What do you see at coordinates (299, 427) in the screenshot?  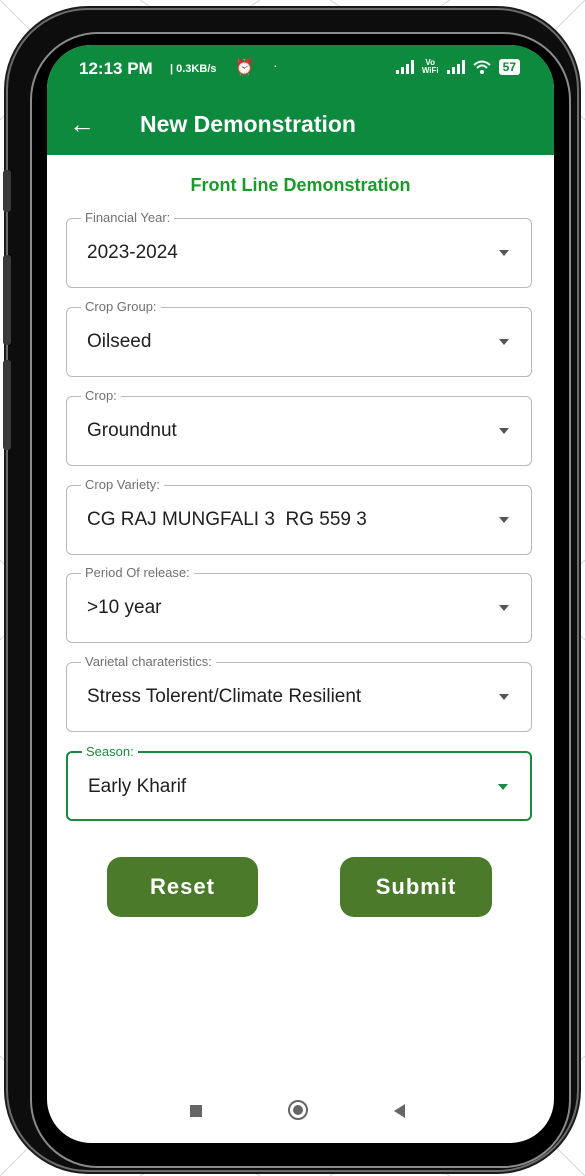 I see `crop-dropdown: Crop: Groundnut` at bounding box center [299, 427].